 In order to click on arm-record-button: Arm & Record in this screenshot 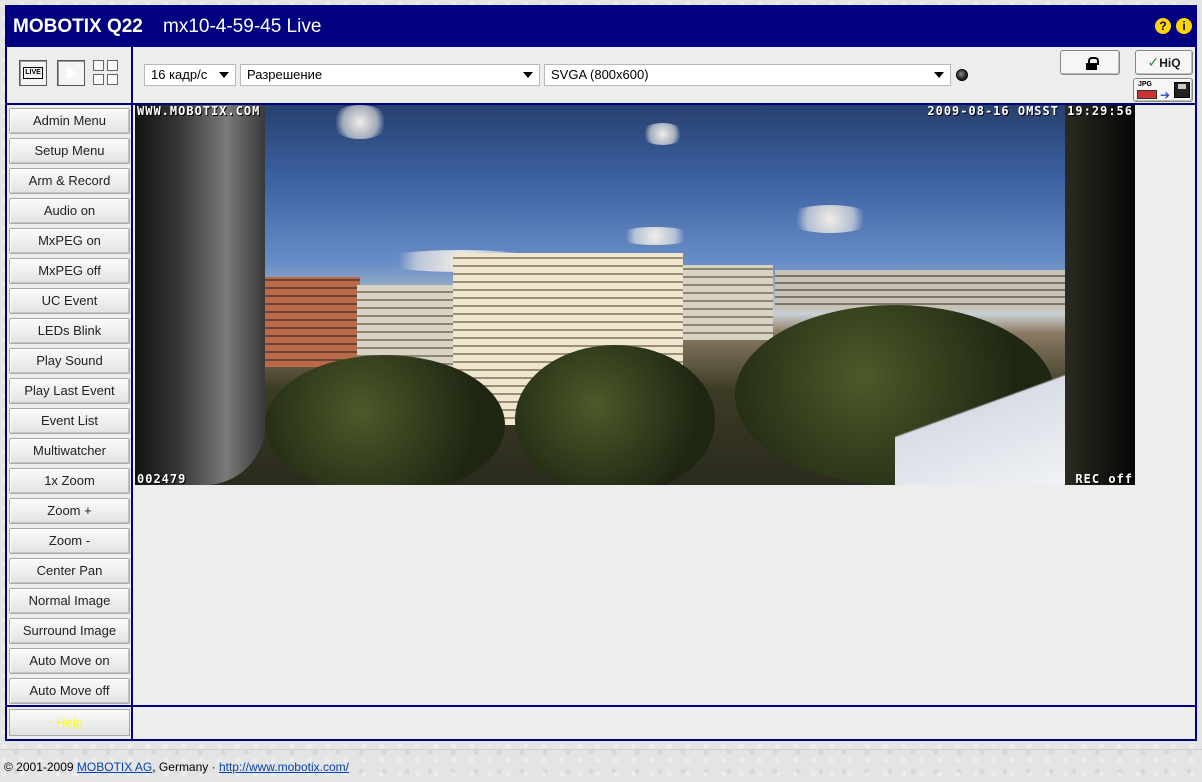, I will do `click(69, 181)`.